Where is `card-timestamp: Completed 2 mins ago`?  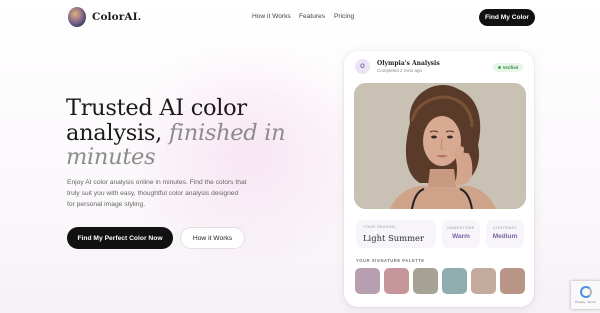
card-timestamp: Completed 2 mins ago is located at coordinates (400, 70).